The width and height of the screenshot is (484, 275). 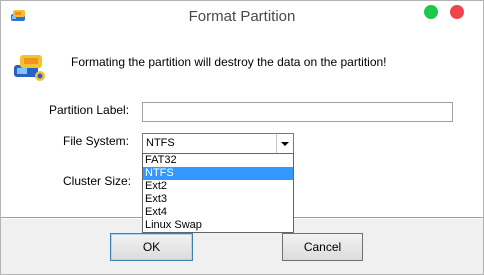 What do you see at coordinates (322, 247) in the screenshot?
I see `cancel-button: Cancel` at bounding box center [322, 247].